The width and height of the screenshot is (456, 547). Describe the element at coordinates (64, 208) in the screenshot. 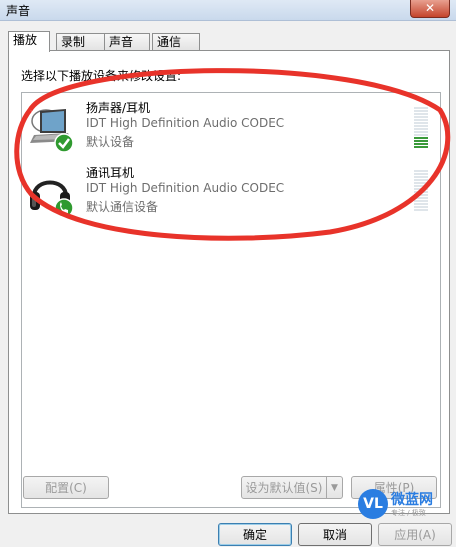

I see `phone-badge-icon` at that location.